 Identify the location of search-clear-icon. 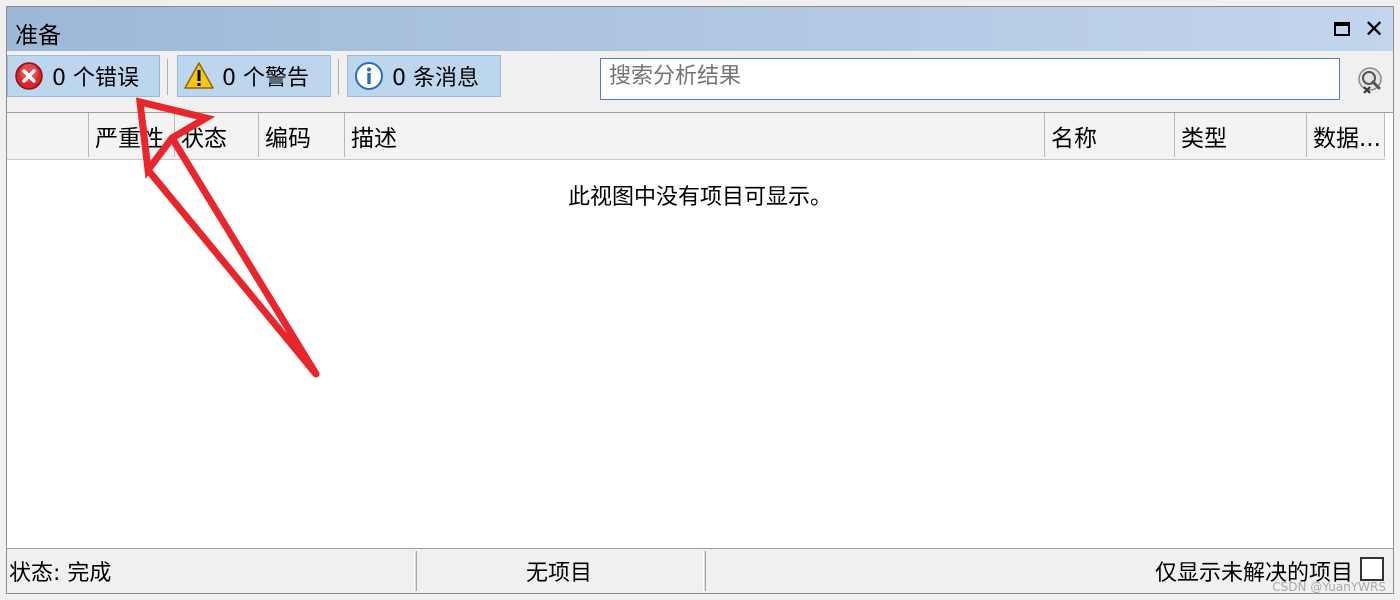
(1371, 81).